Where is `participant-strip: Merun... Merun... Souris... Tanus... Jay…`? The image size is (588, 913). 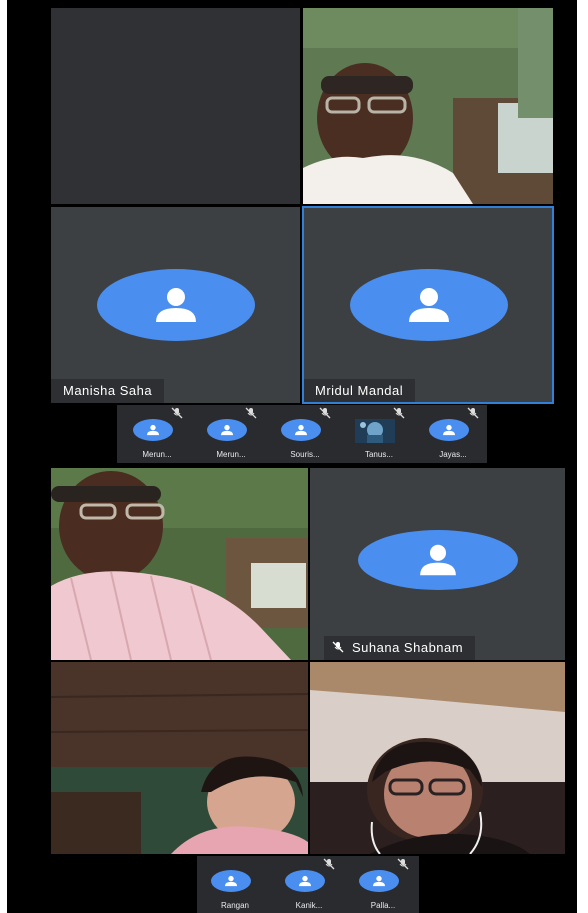 participant-strip: Merun... Merun... Souris... Tanus... Jay… is located at coordinates (302, 434).